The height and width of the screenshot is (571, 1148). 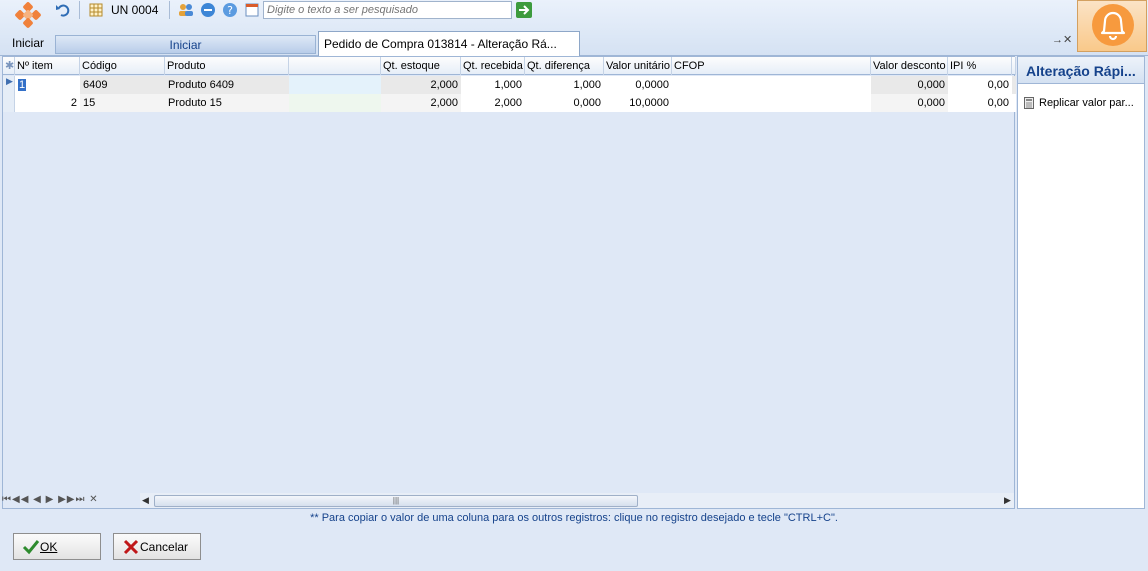 What do you see at coordinates (387, 10) in the screenshot?
I see `search-input` at bounding box center [387, 10].